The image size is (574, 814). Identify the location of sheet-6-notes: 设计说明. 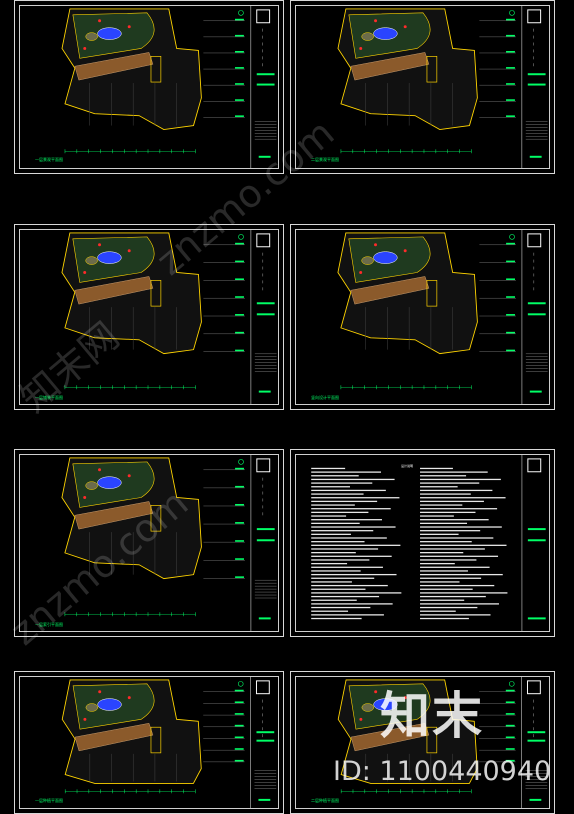
(422, 543).